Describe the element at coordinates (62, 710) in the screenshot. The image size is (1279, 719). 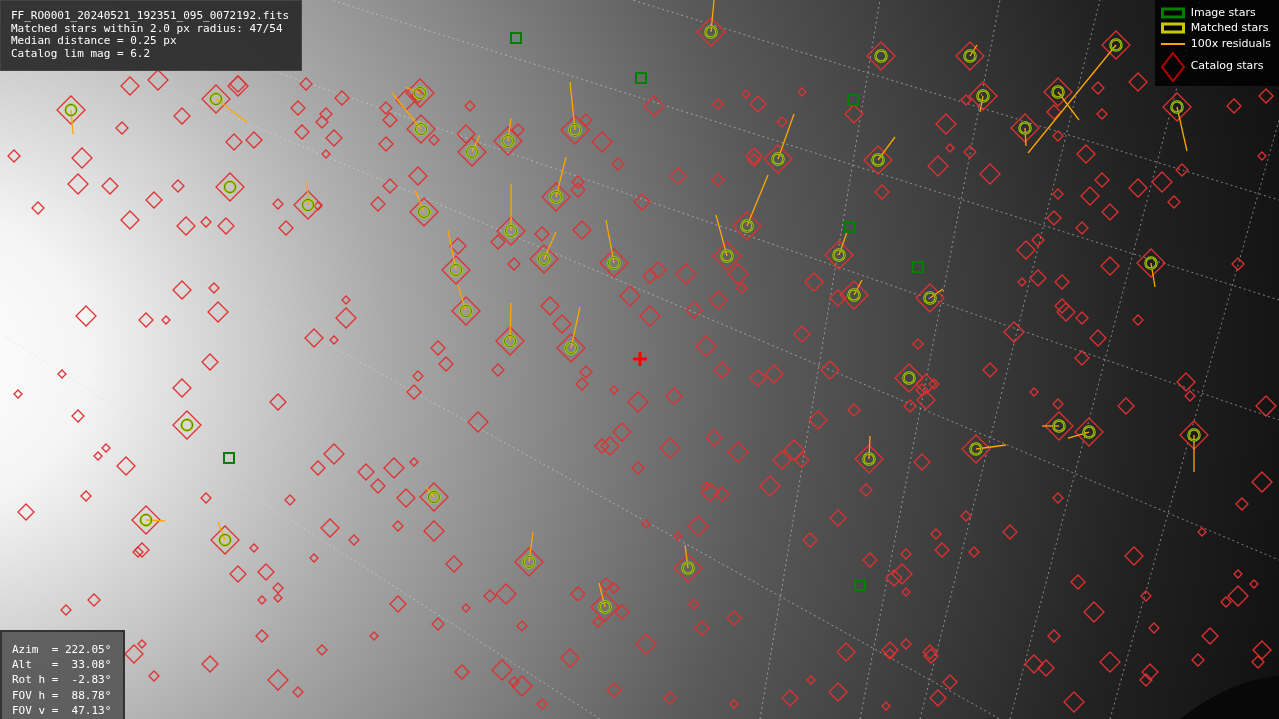
I see `pointing-text: FOV v = 47.13°` at that location.